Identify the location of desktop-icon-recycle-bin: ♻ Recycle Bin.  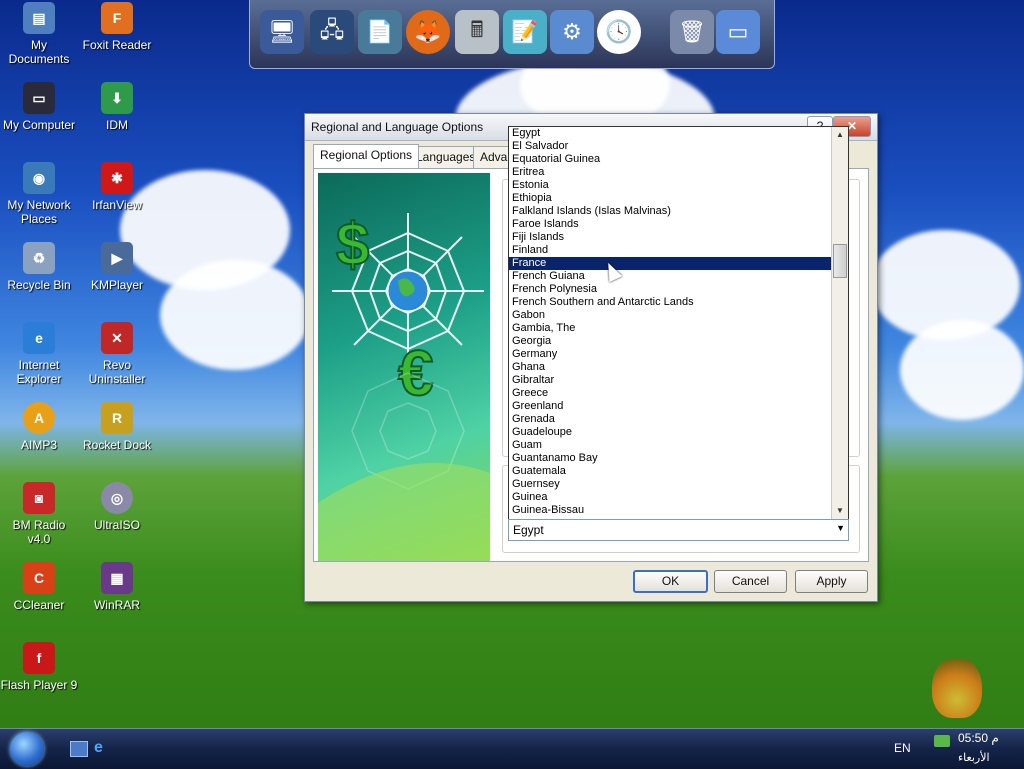
(39, 267).